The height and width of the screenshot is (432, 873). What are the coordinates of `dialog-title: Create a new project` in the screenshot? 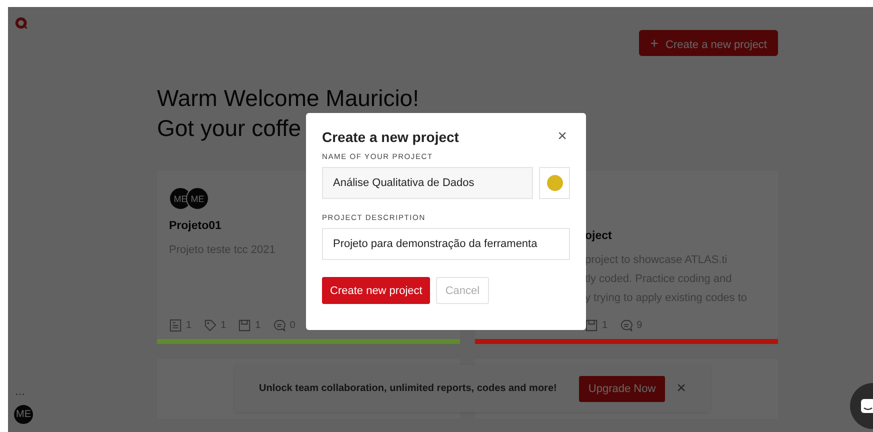 It's located at (390, 137).